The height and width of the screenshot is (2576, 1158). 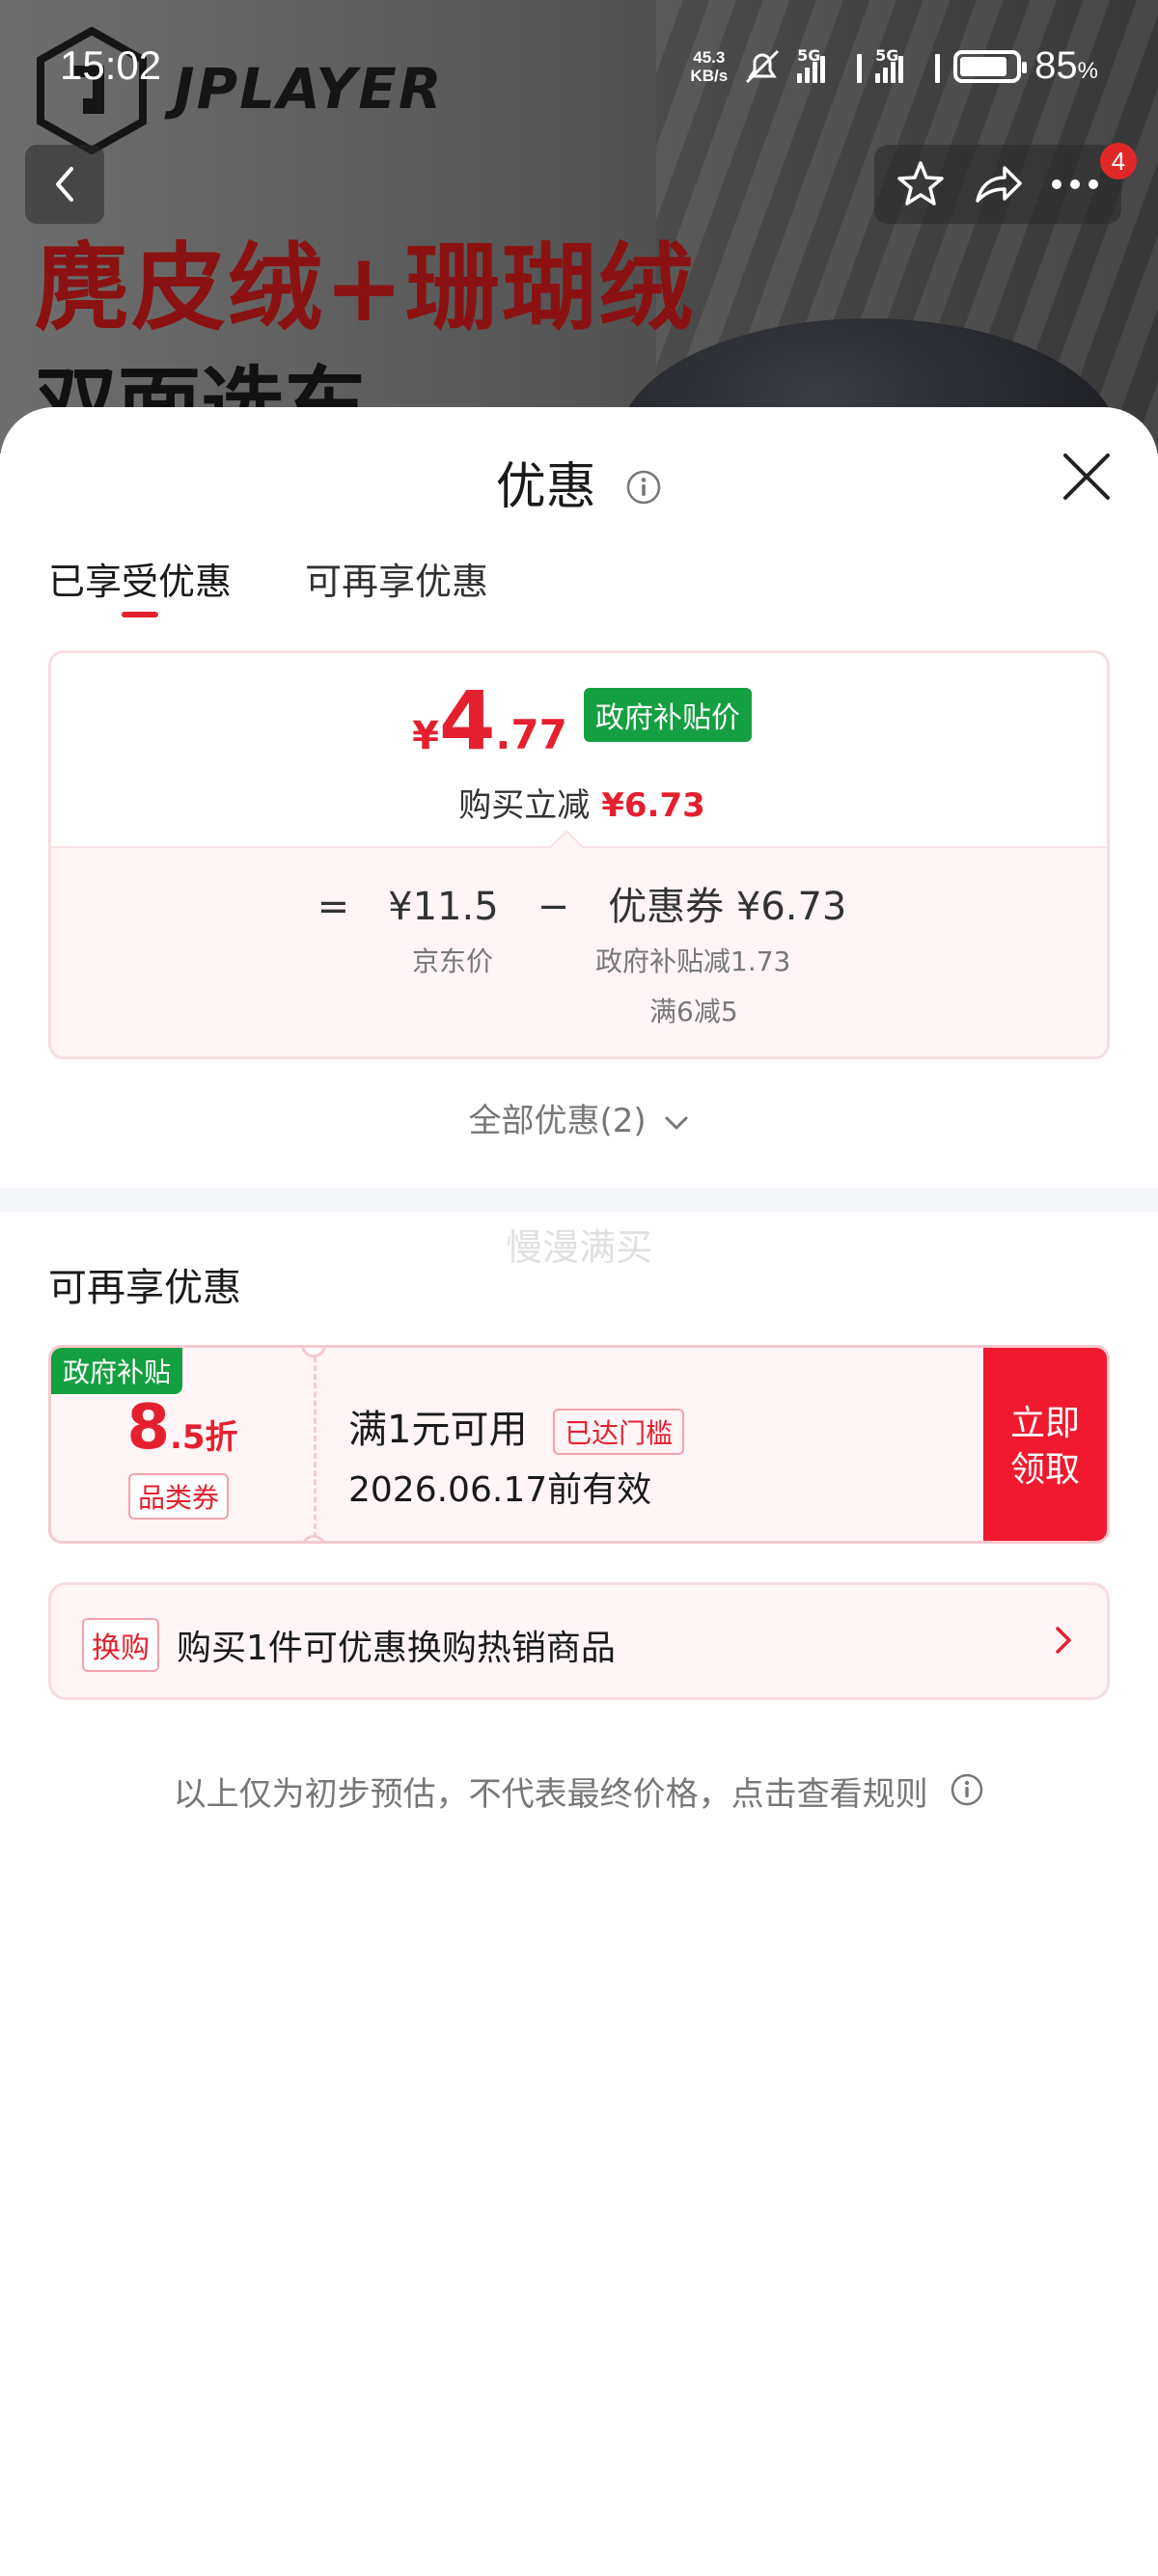 What do you see at coordinates (990, 66) in the screenshot?
I see `battery-icon` at bounding box center [990, 66].